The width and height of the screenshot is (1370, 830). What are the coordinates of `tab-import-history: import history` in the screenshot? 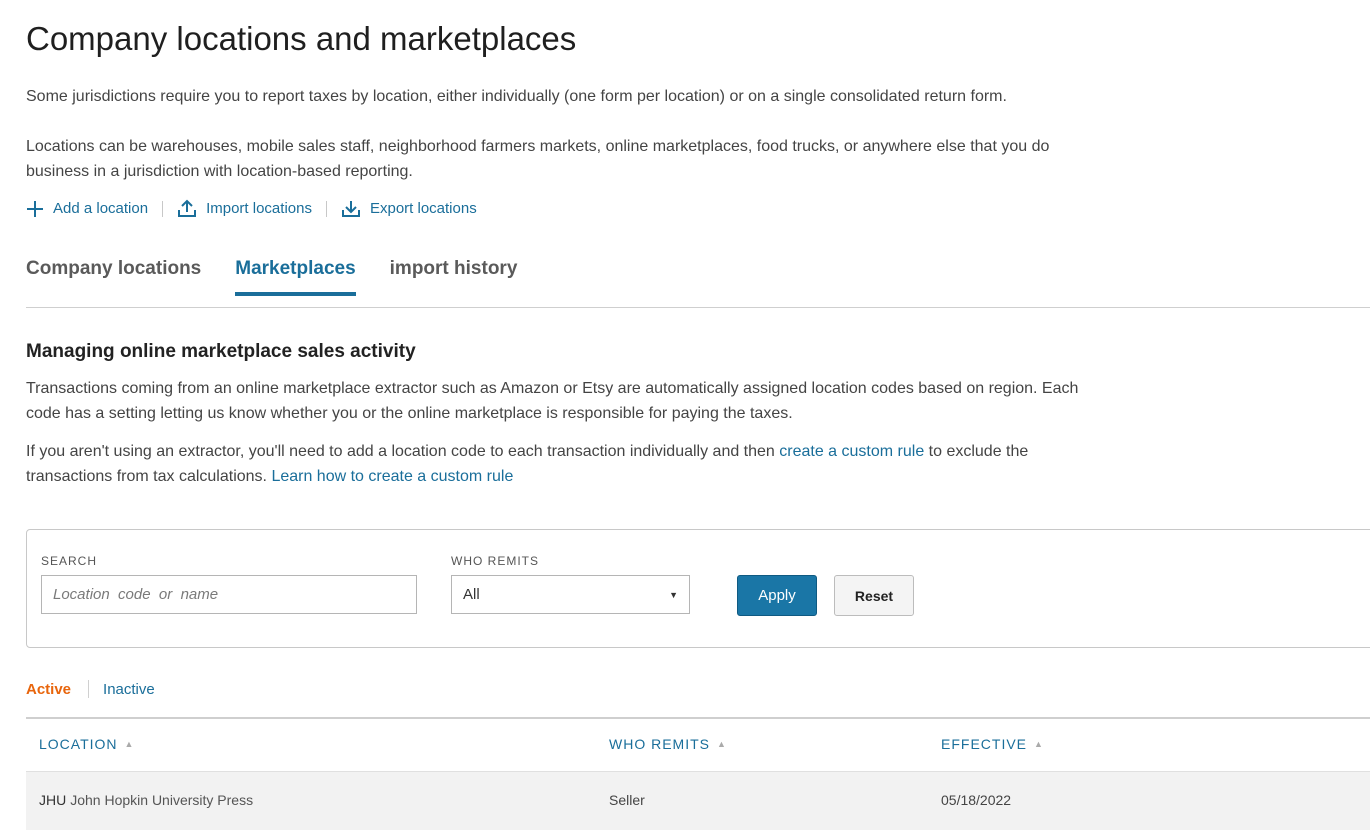 It's located at (454, 277).